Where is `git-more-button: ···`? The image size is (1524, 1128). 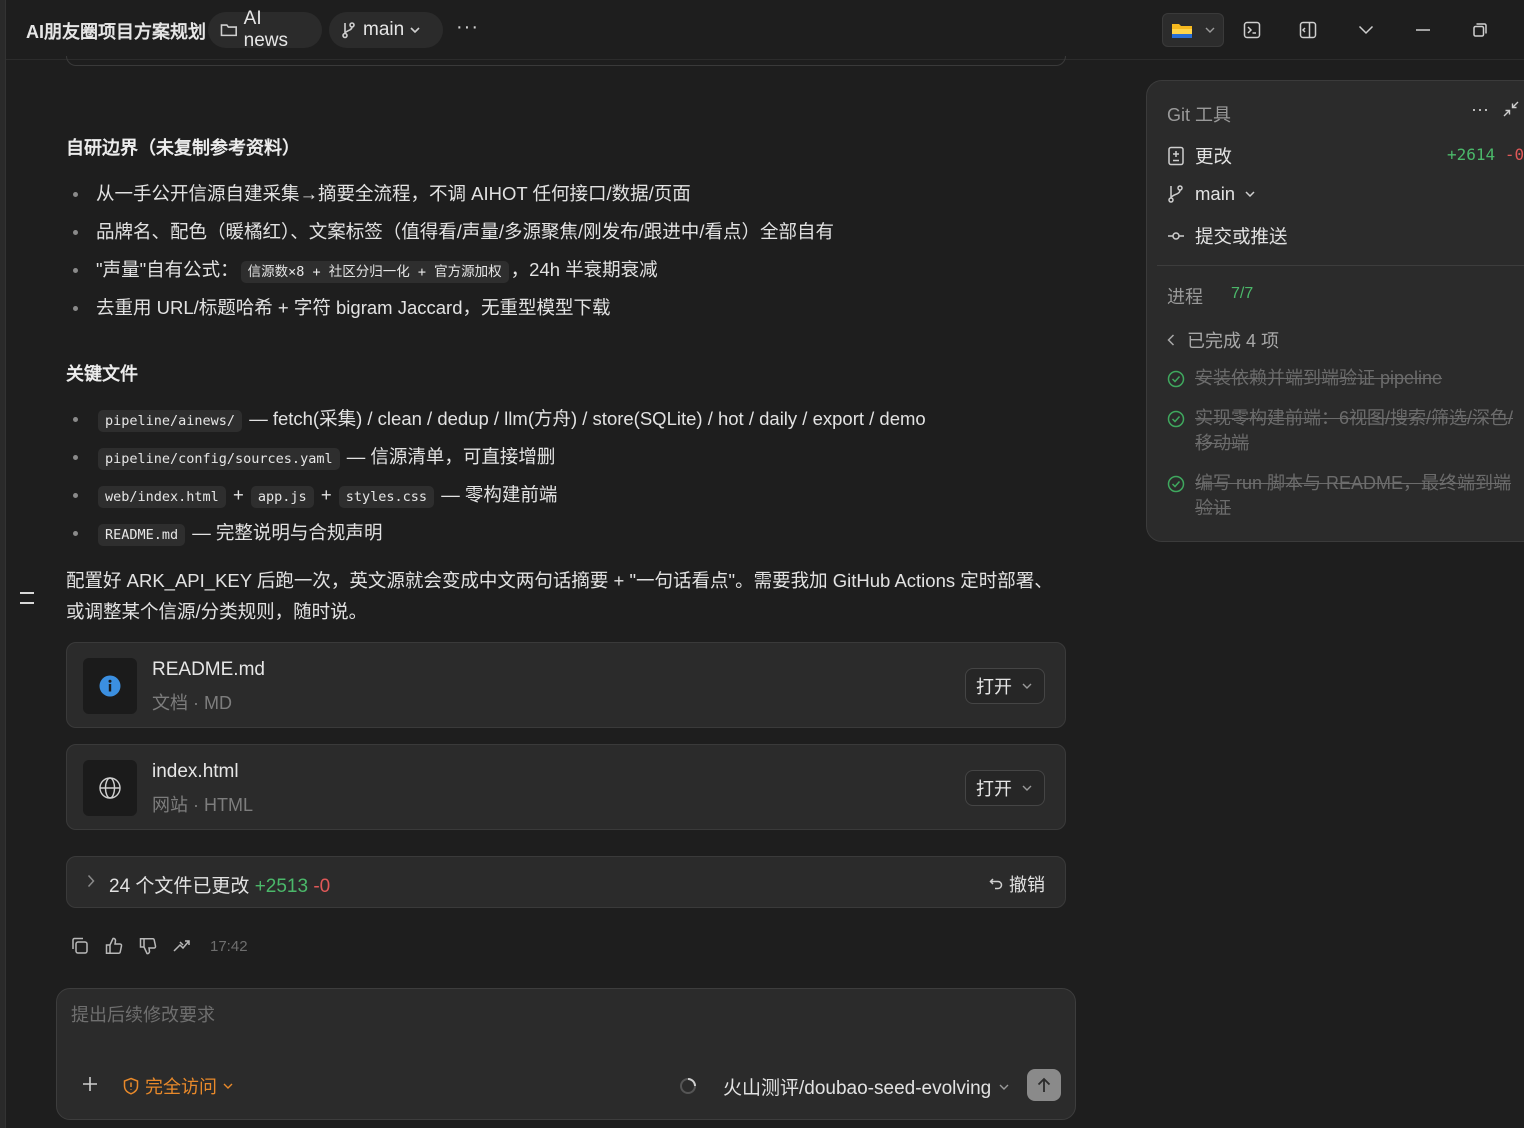 git-more-button: ··· is located at coordinates (1480, 109).